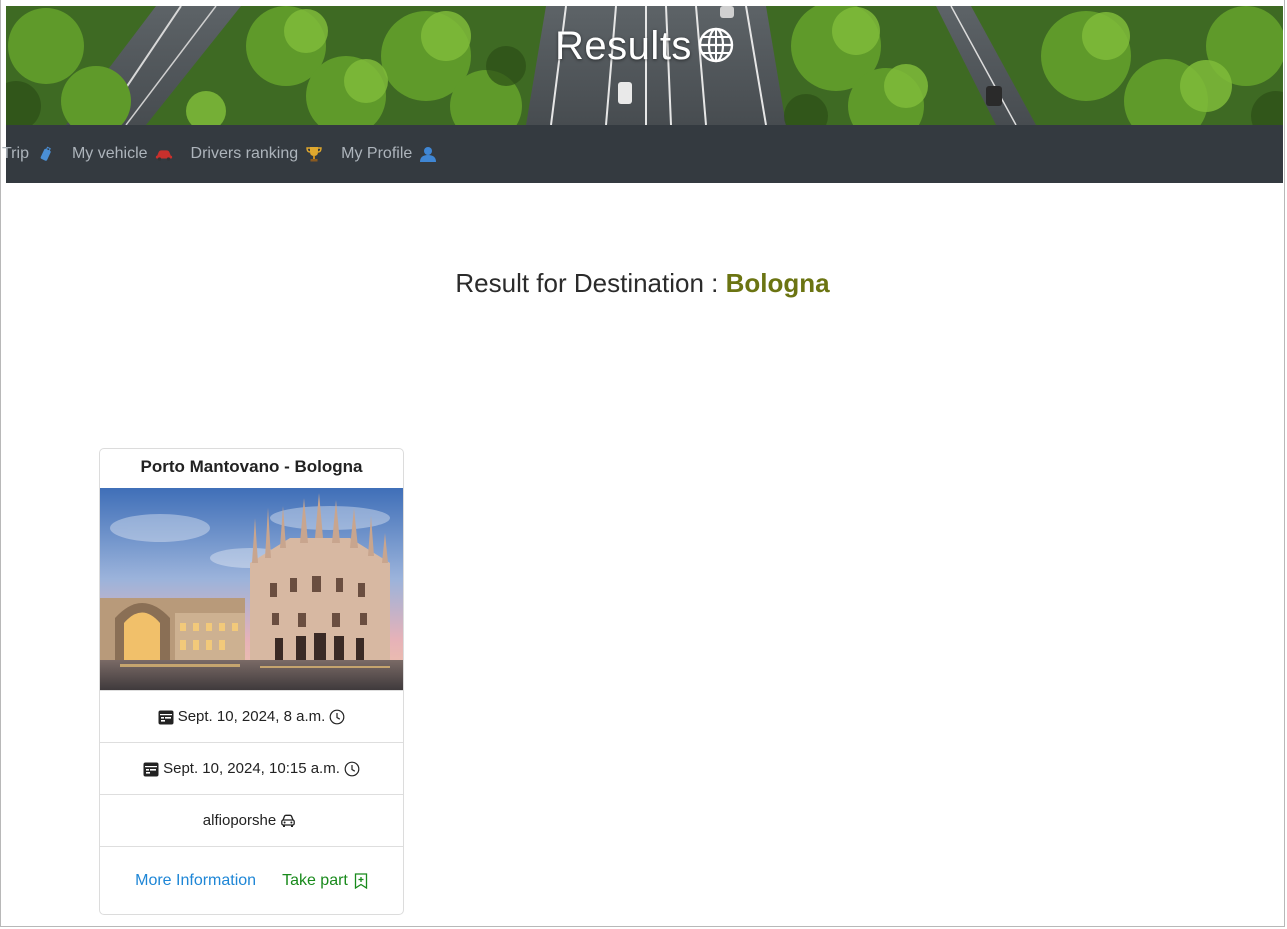 The width and height of the screenshot is (1287, 929). What do you see at coordinates (361, 881) in the screenshot?
I see `bookmark-plus-icon` at bounding box center [361, 881].